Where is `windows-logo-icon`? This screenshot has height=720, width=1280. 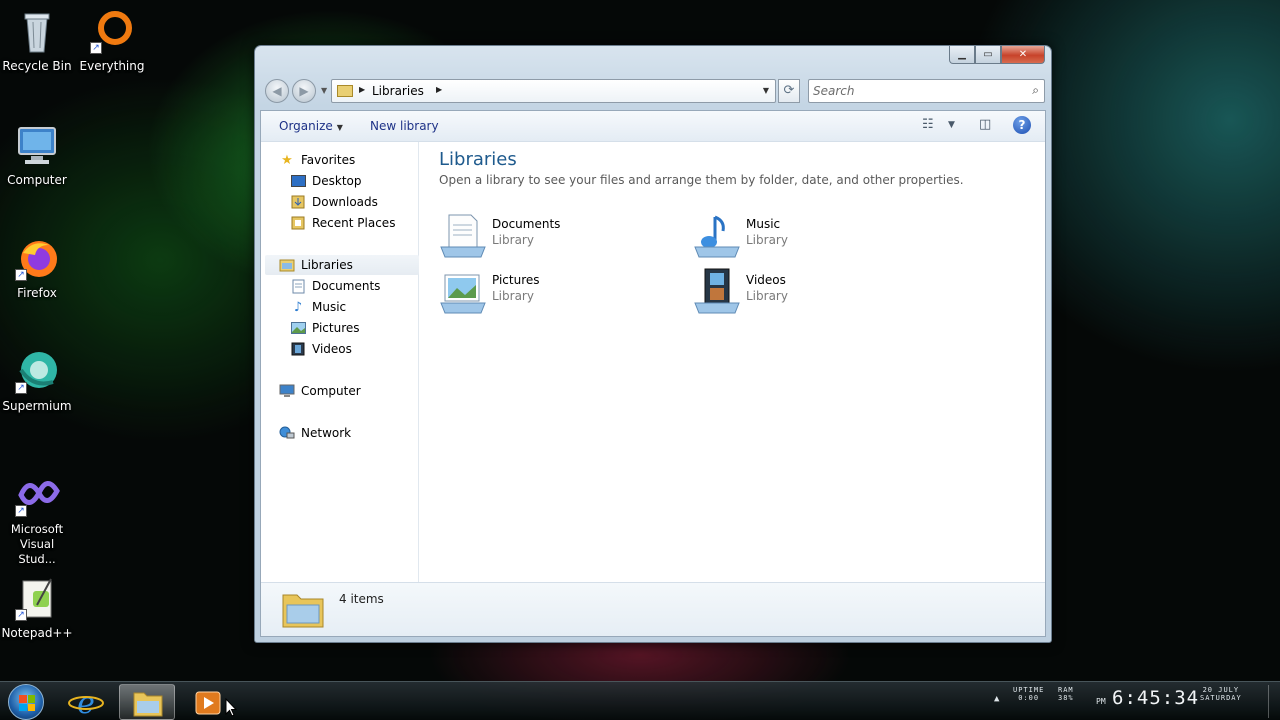 windows-logo-icon is located at coordinates (27, 703).